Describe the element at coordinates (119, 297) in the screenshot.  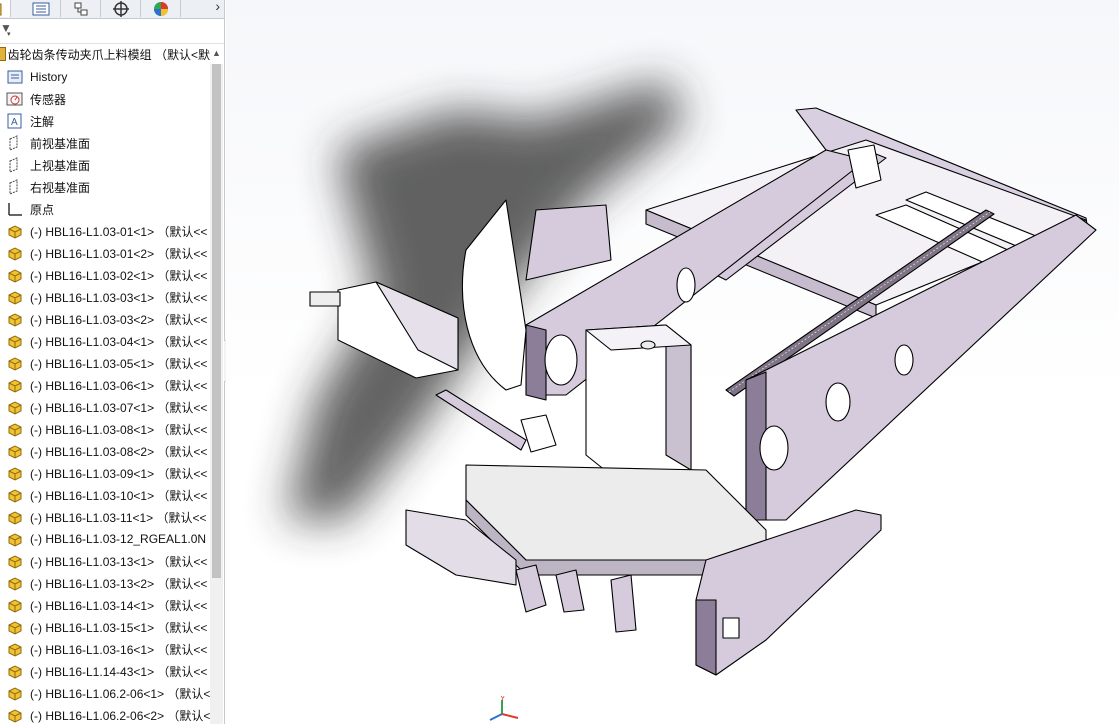
I see `tree-item-label: (-) HBL16-L1.03-03<1> （默认<<` at that location.